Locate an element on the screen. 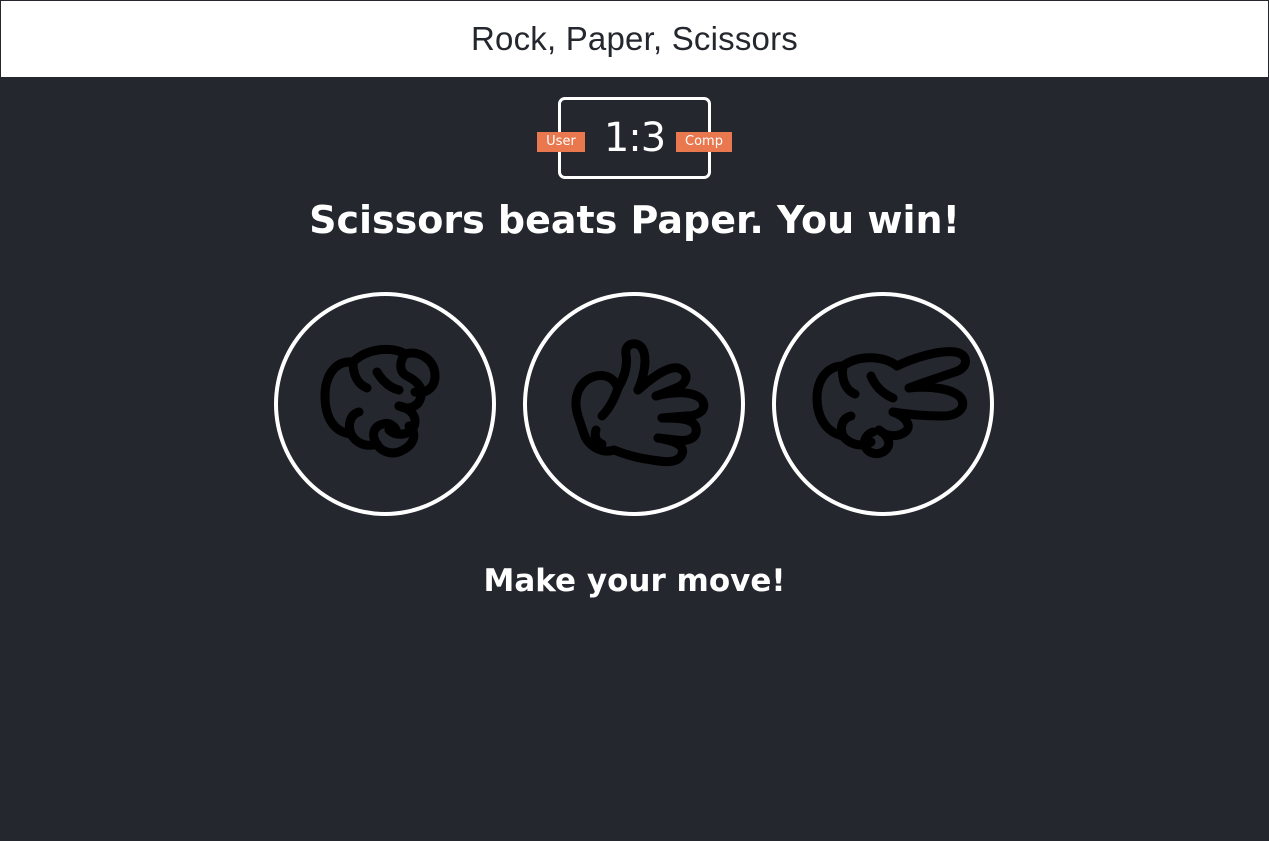  comp-score-badge: Comp is located at coordinates (704, 142).